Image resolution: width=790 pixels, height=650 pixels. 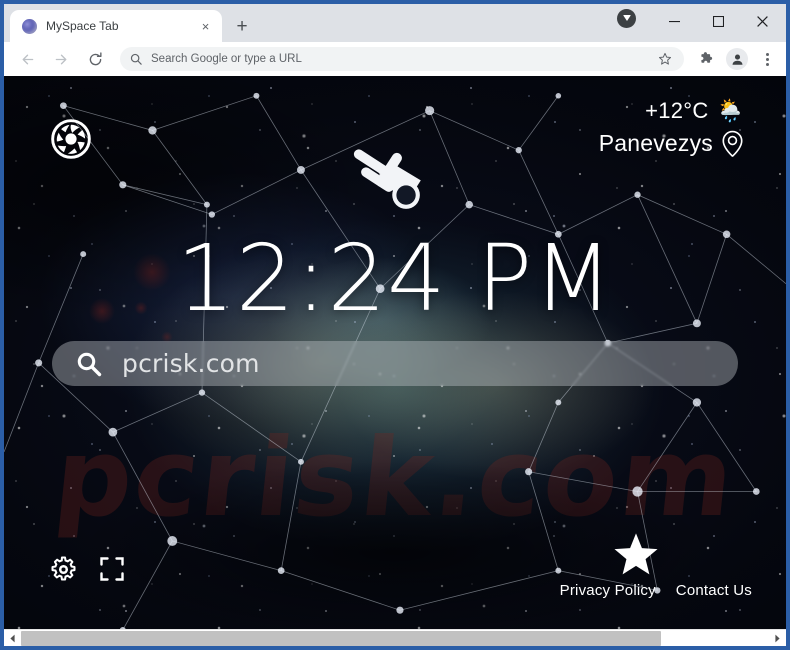 I want to click on browser-toolbar: Search Google or type a URL, so click(x=395, y=59).